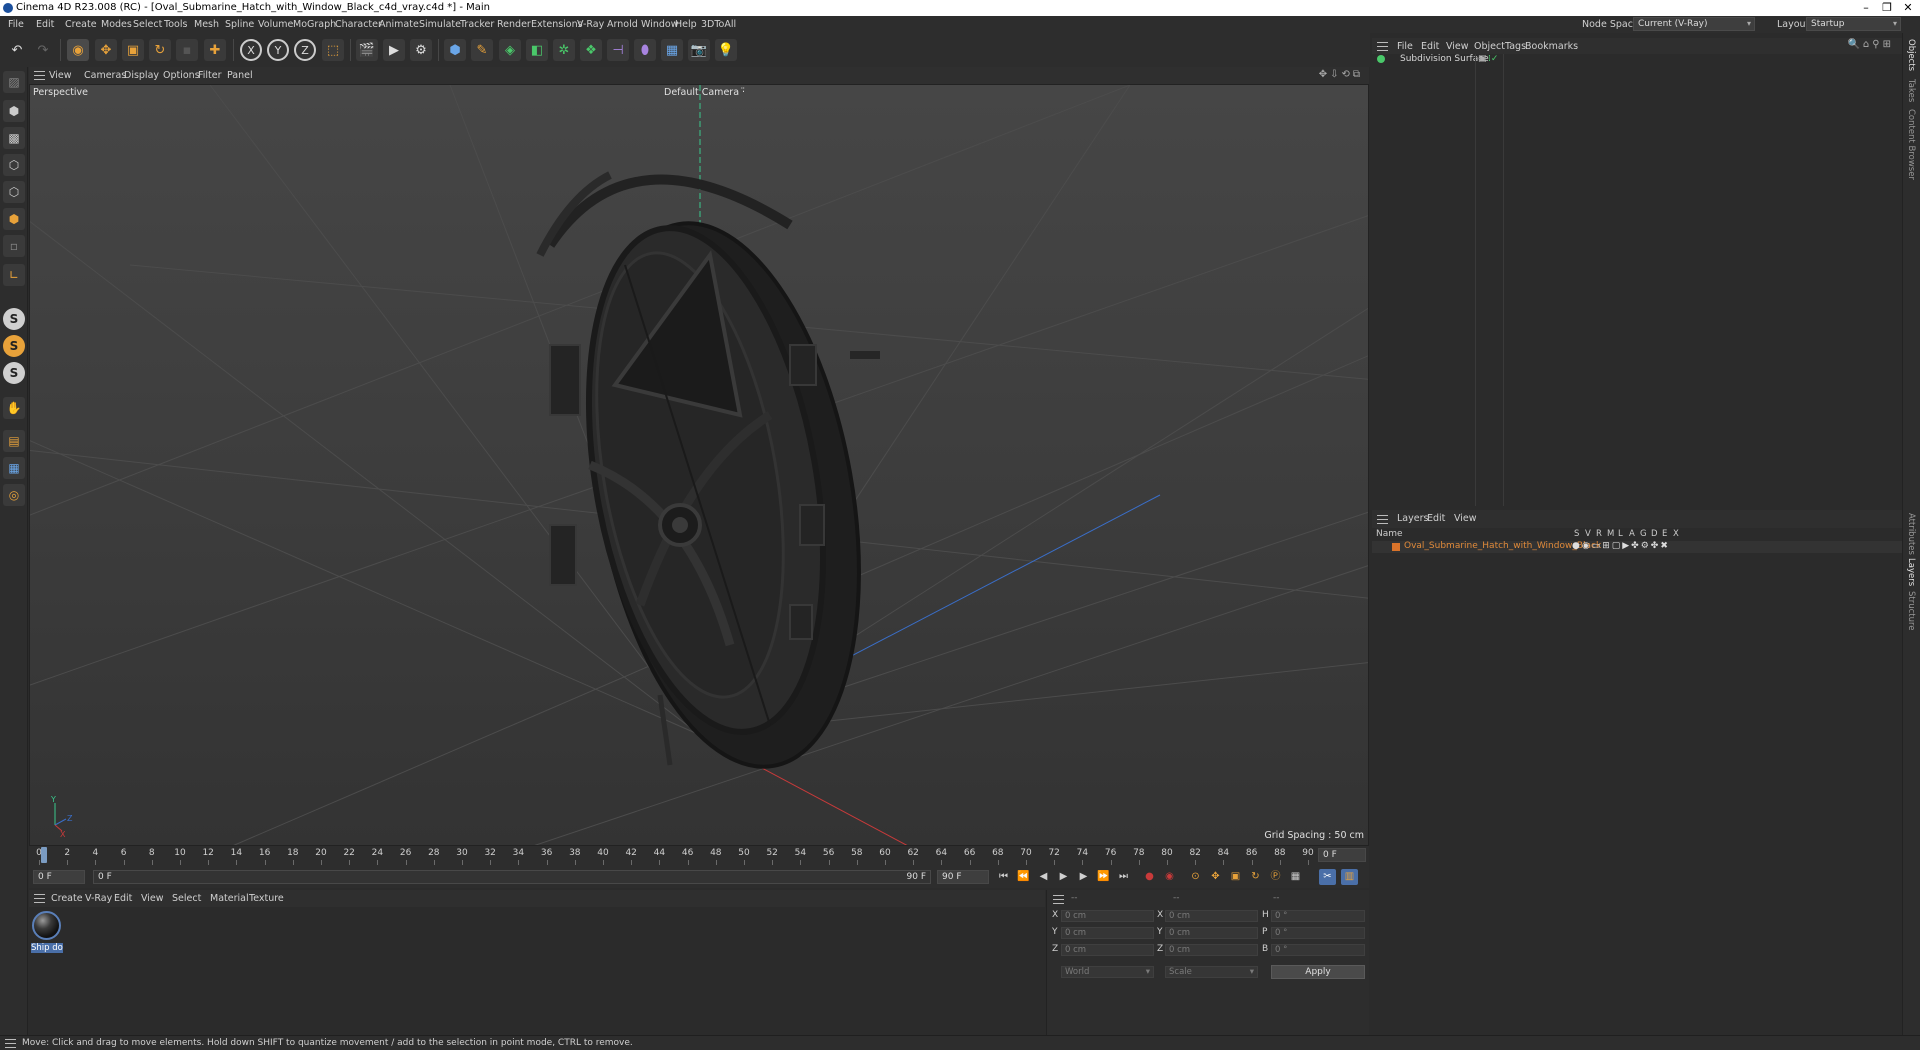  Describe the element at coordinates (659, 24) in the screenshot. I see `menu-window: Window` at that location.